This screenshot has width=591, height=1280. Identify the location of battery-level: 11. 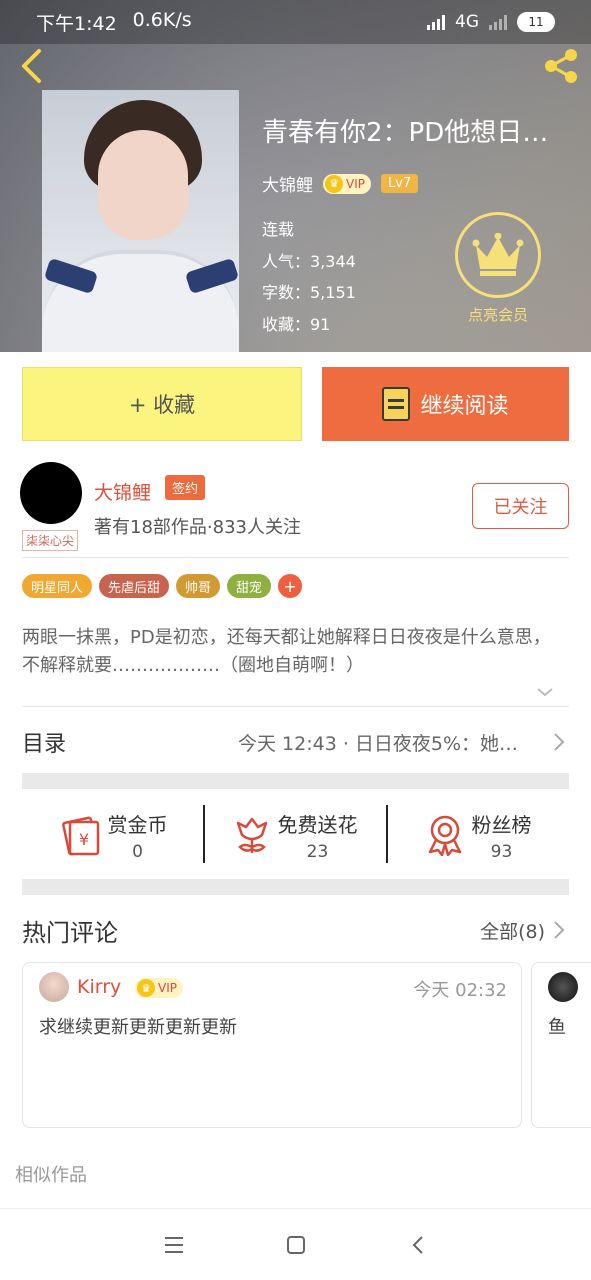
(536, 22).